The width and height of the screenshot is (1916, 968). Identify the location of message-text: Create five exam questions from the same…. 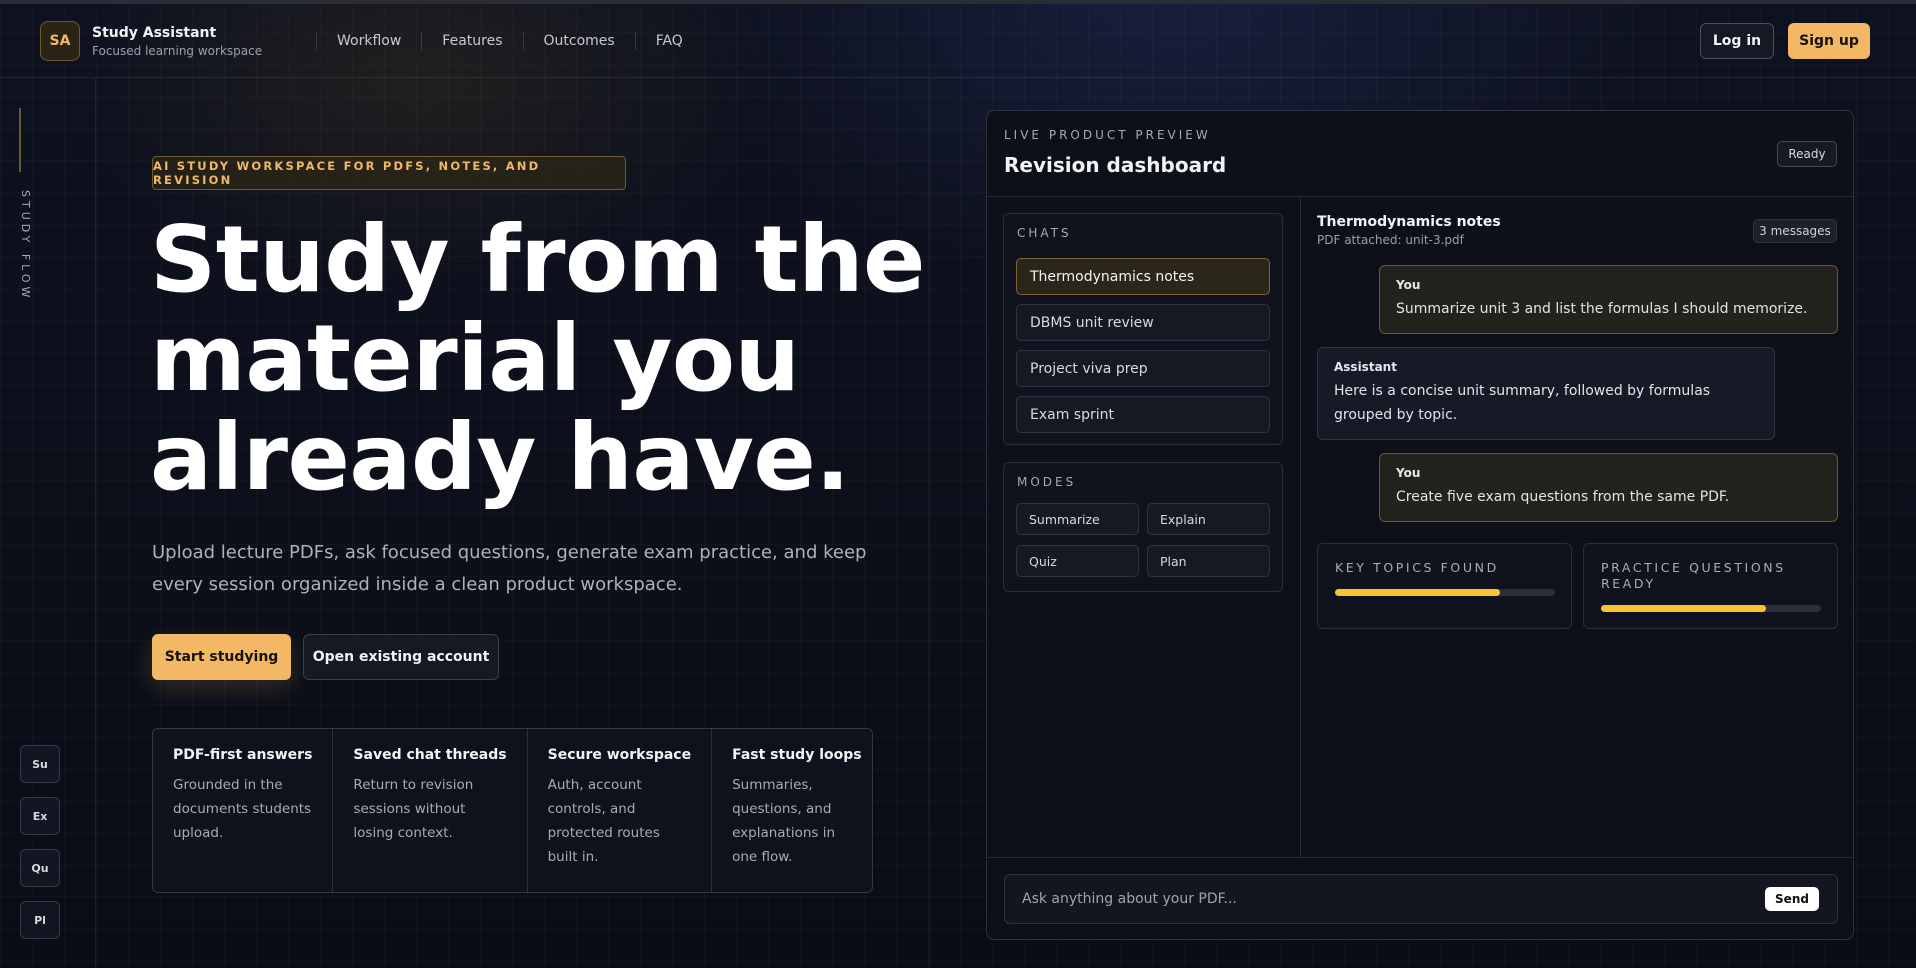
(1563, 497).